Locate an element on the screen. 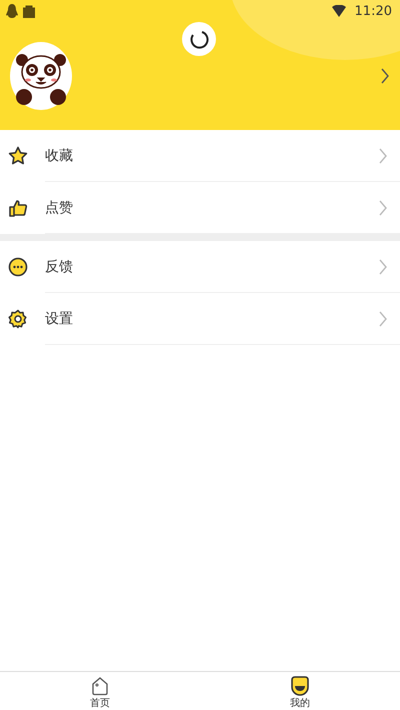 This screenshot has height=710, width=400. menu-item: 点赞 is located at coordinates (200, 208).